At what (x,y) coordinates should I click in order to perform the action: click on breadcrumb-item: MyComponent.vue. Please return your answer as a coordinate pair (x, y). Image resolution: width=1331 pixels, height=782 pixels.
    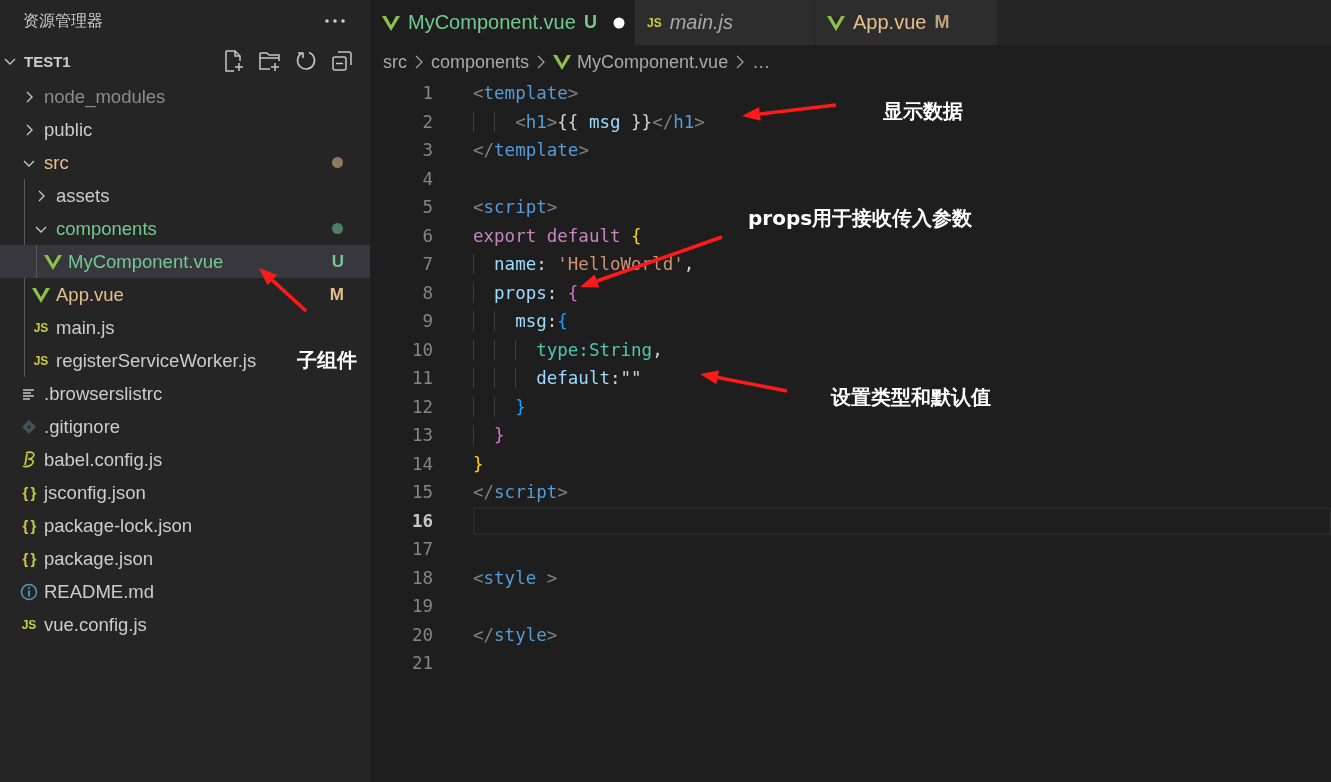
    Looking at the image, I should click on (653, 62).